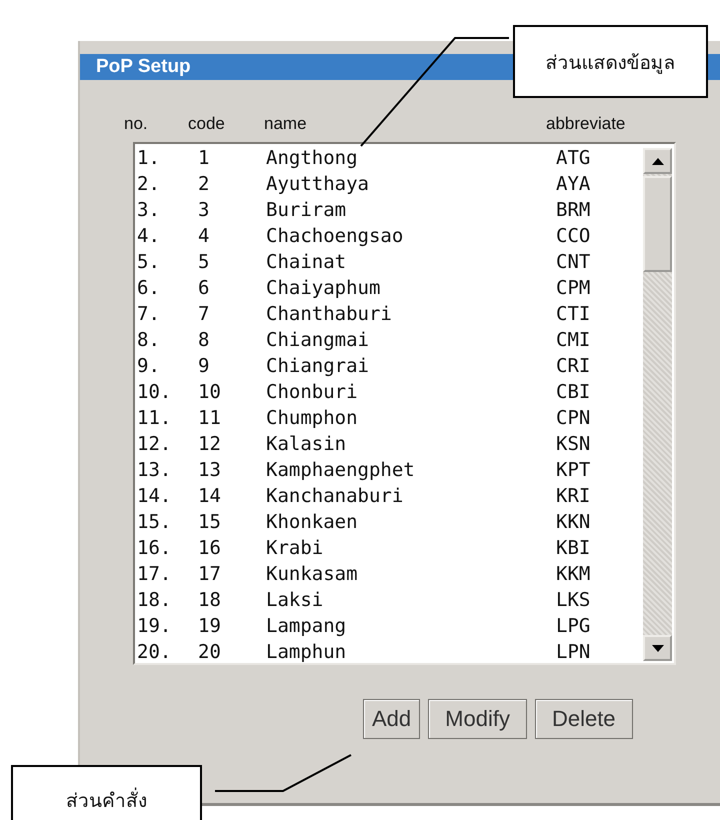 The width and height of the screenshot is (720, 820). Describe the element at coordinates (149, 184) in the screenshot. I see `row-number: 2.` at that location.